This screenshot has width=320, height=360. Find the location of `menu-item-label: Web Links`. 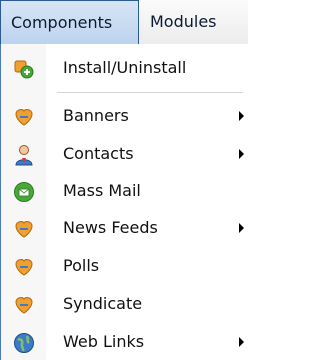

menu-item-label: Web Links is located at coordinates (104, 341).